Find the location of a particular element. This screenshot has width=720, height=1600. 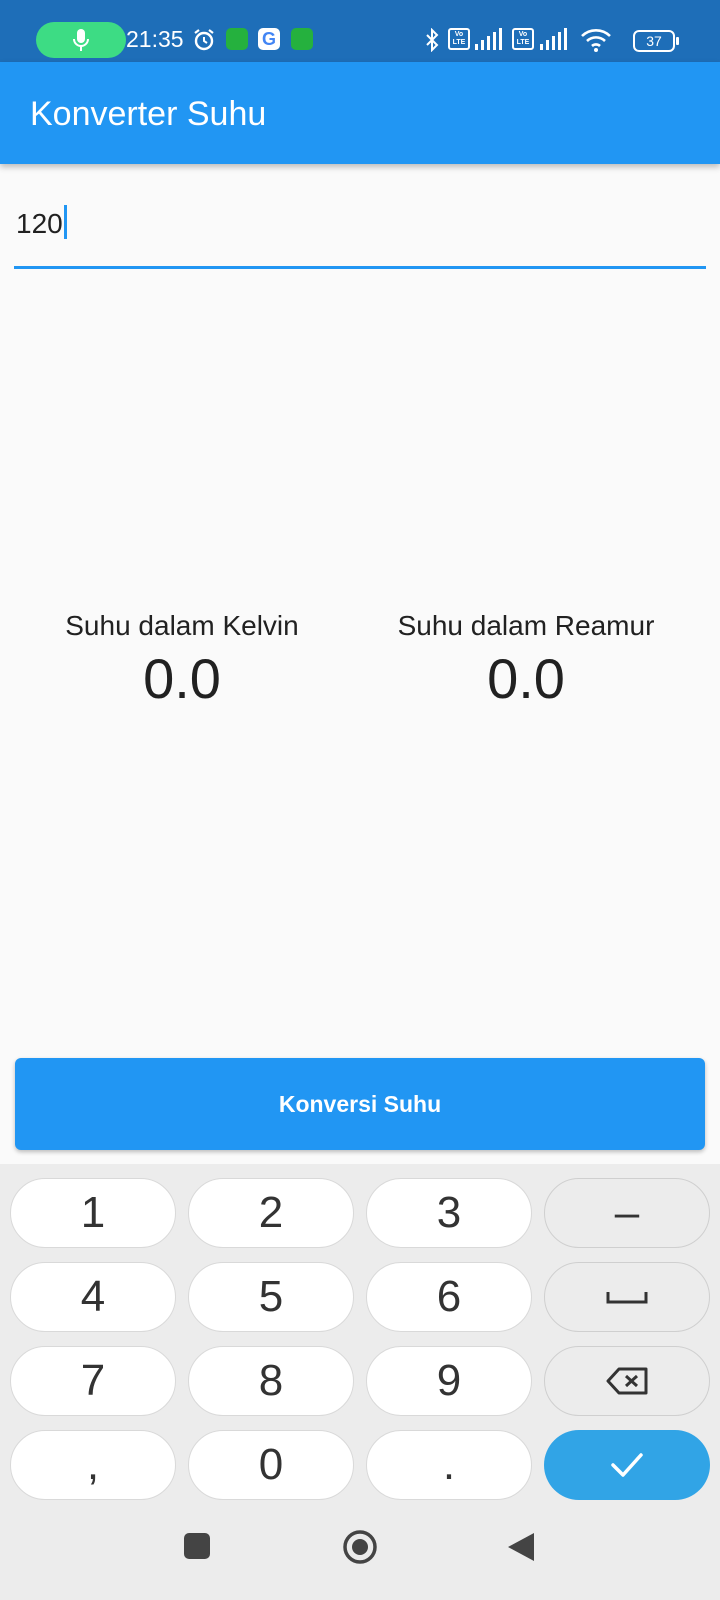

key-1: 1 is located at coordinates (93, 1213).